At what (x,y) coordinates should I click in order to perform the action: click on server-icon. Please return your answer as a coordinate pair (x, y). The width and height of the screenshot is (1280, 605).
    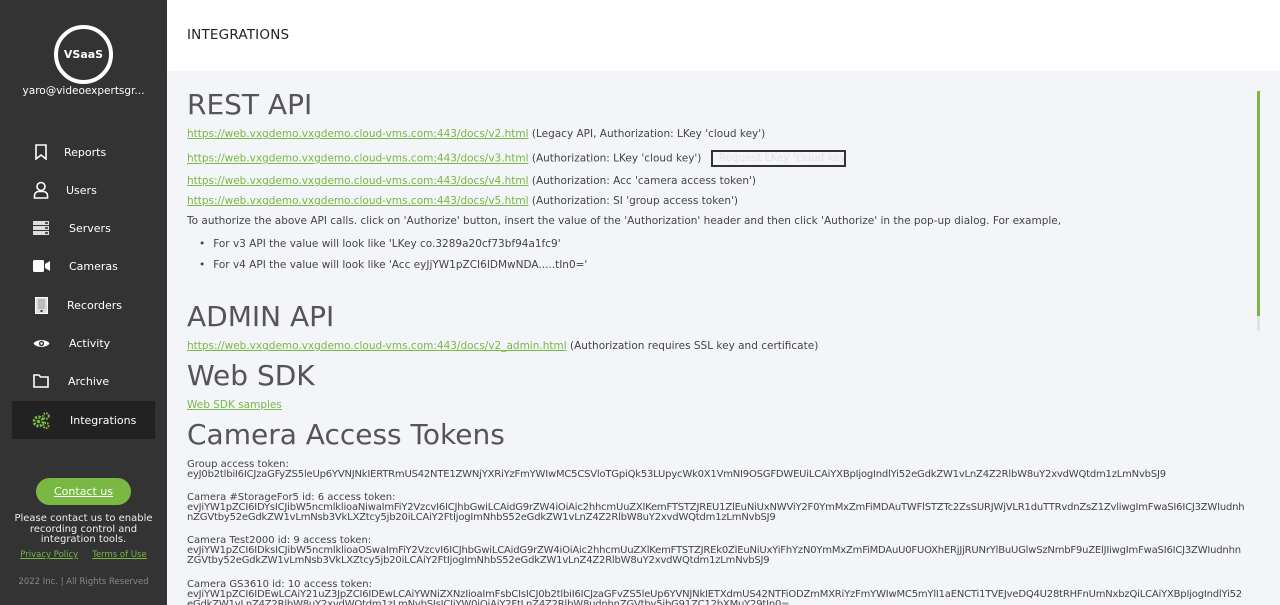
    Looking at the image, I should click on (41, 228).